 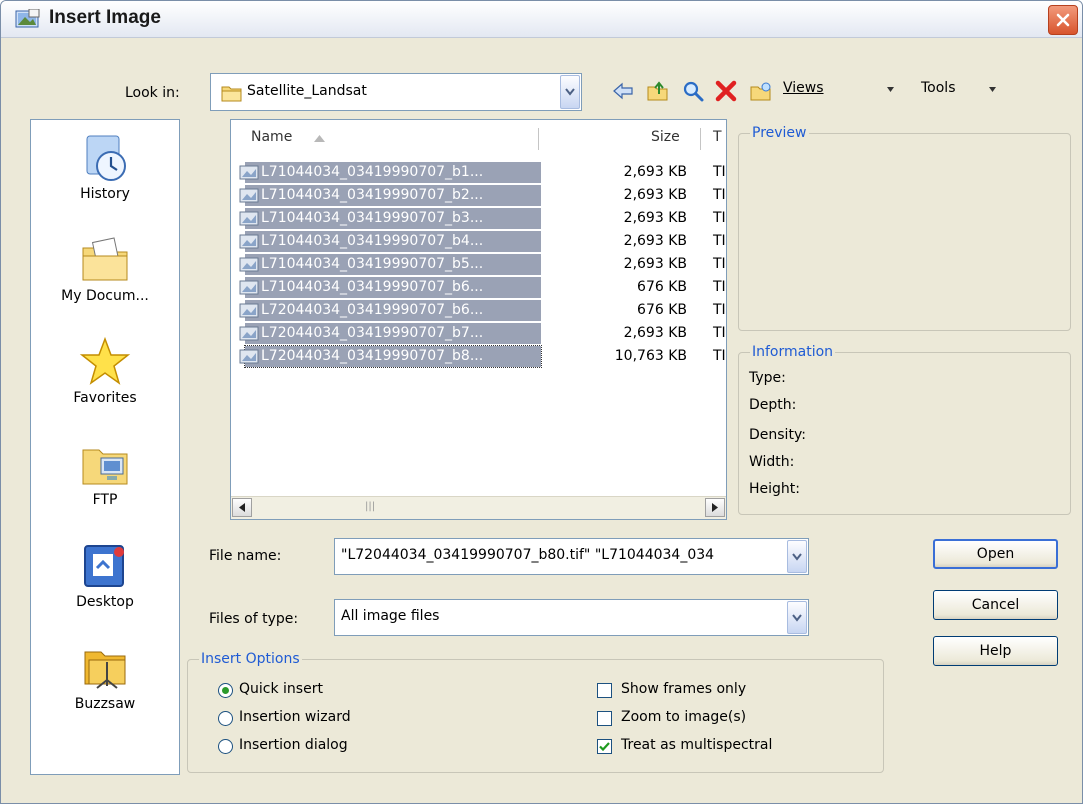 I want to click on insert-image-app-icon, so click(x=27, y=18).